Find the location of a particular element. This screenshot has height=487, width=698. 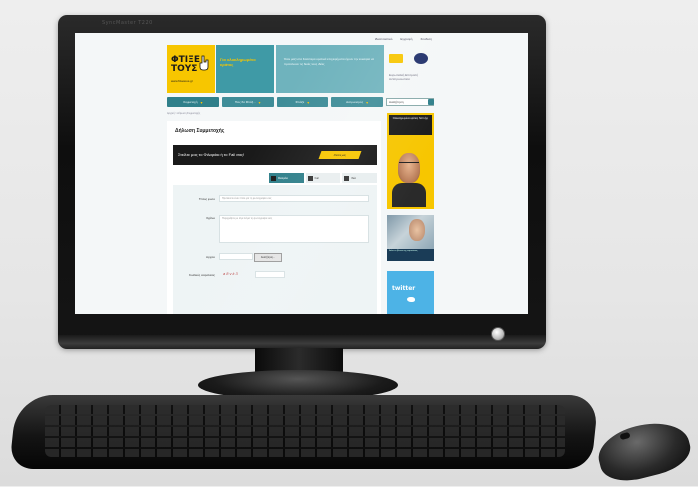

captcha-image: a8vk3 is located at coordinates (231, 273).